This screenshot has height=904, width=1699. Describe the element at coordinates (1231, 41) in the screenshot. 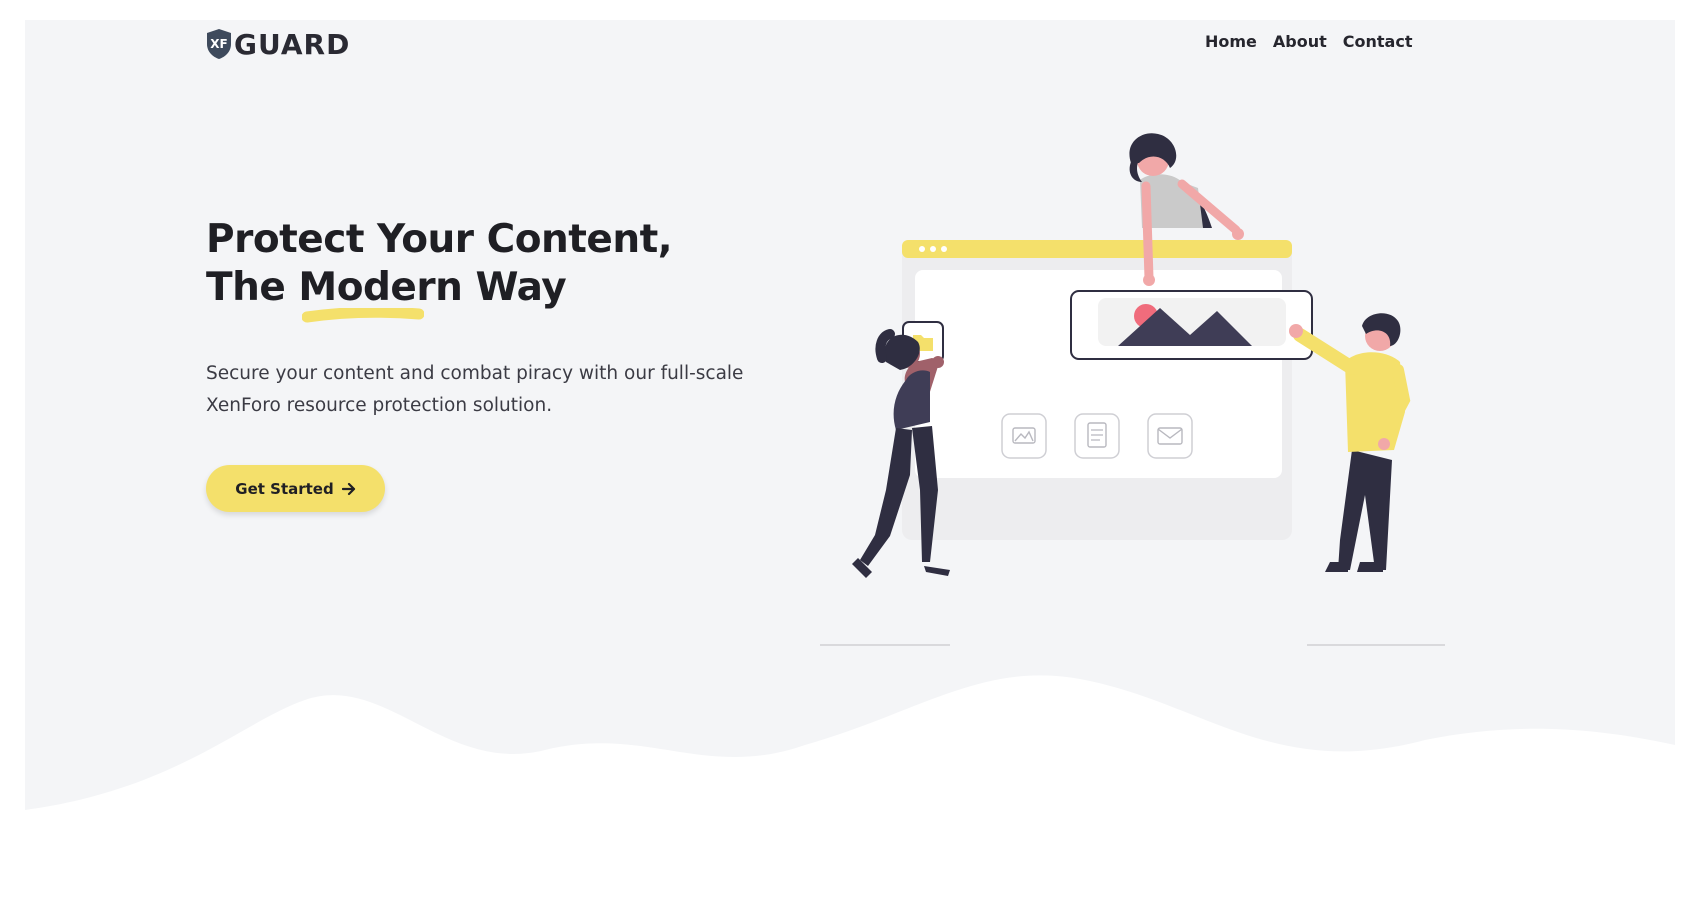

I see `nav-home: Home` at that location.